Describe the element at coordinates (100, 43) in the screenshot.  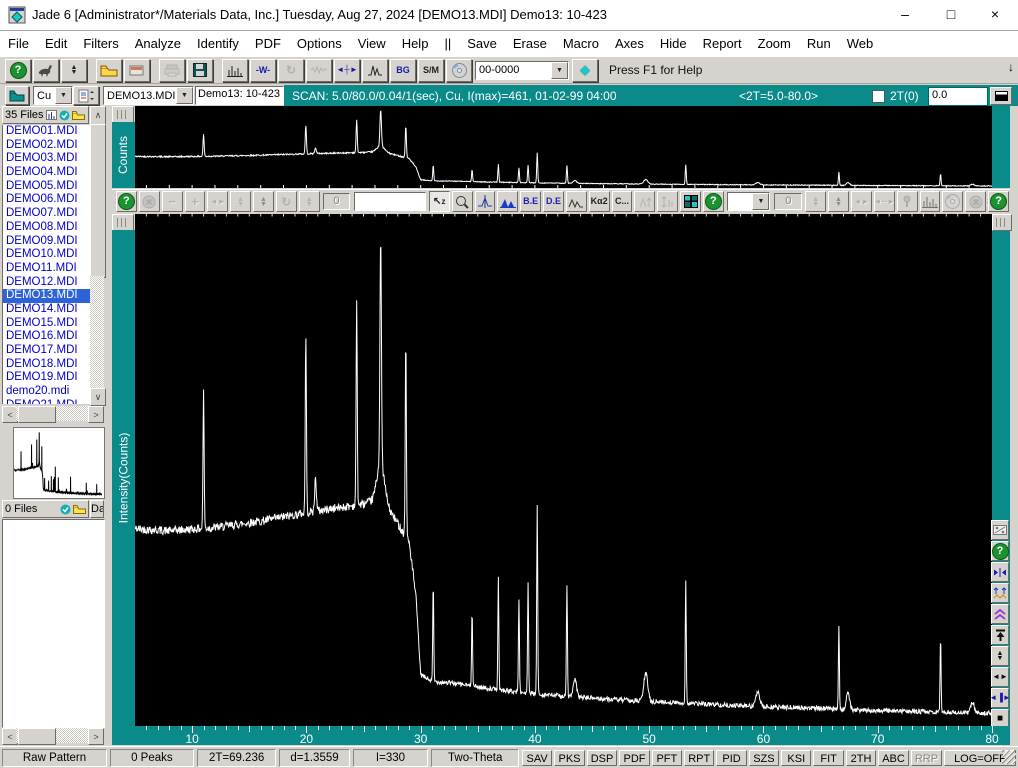
I see `menu-item-filters: Filters` at that location.